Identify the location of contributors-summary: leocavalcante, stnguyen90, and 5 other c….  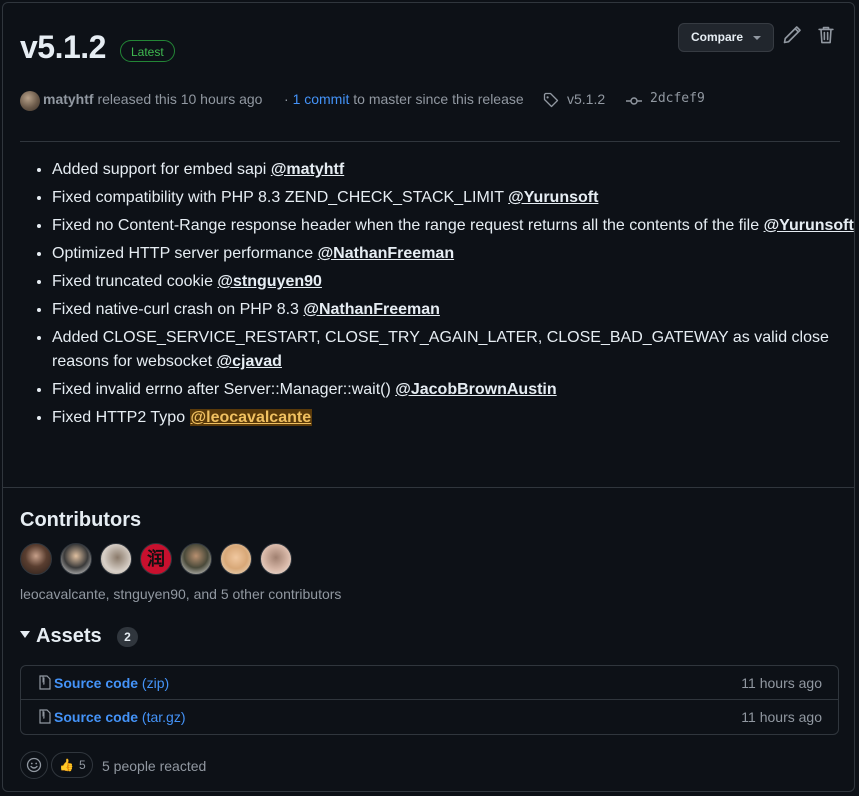
(181, 594).